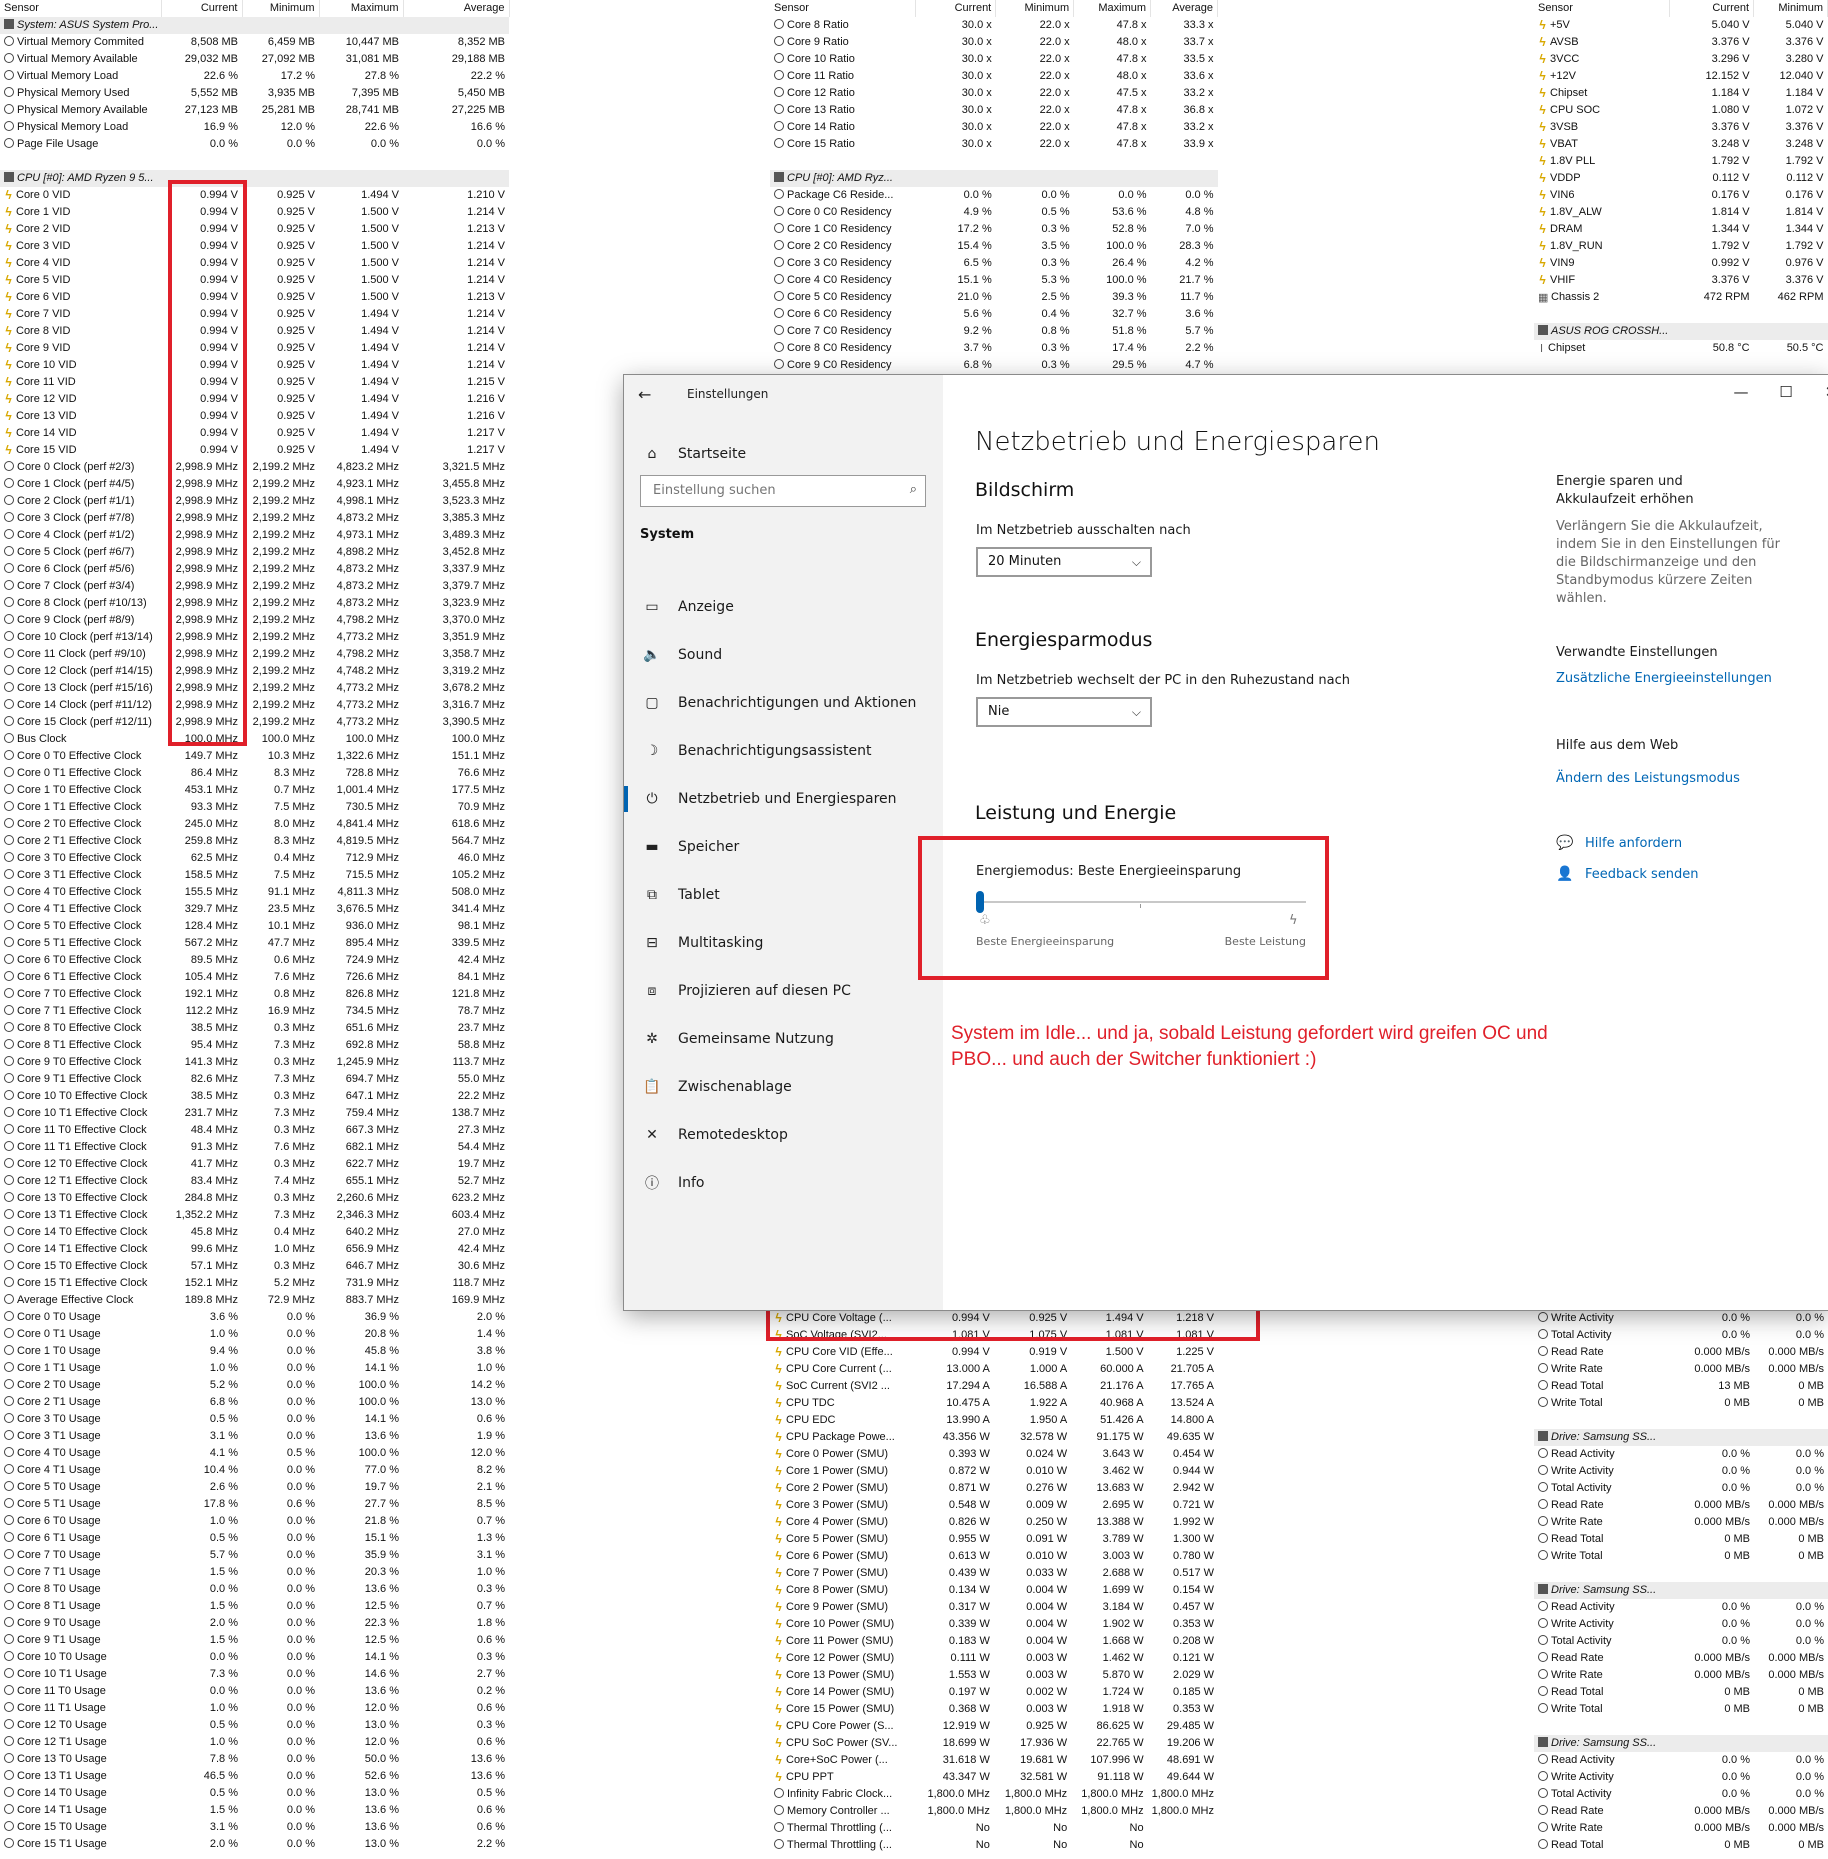 The image size is (1828, 1859). Describe the element at coordinates (1681, 1692) in the screenshot. I see `table-row: Read Total 0 MB 0 MB` at that location.